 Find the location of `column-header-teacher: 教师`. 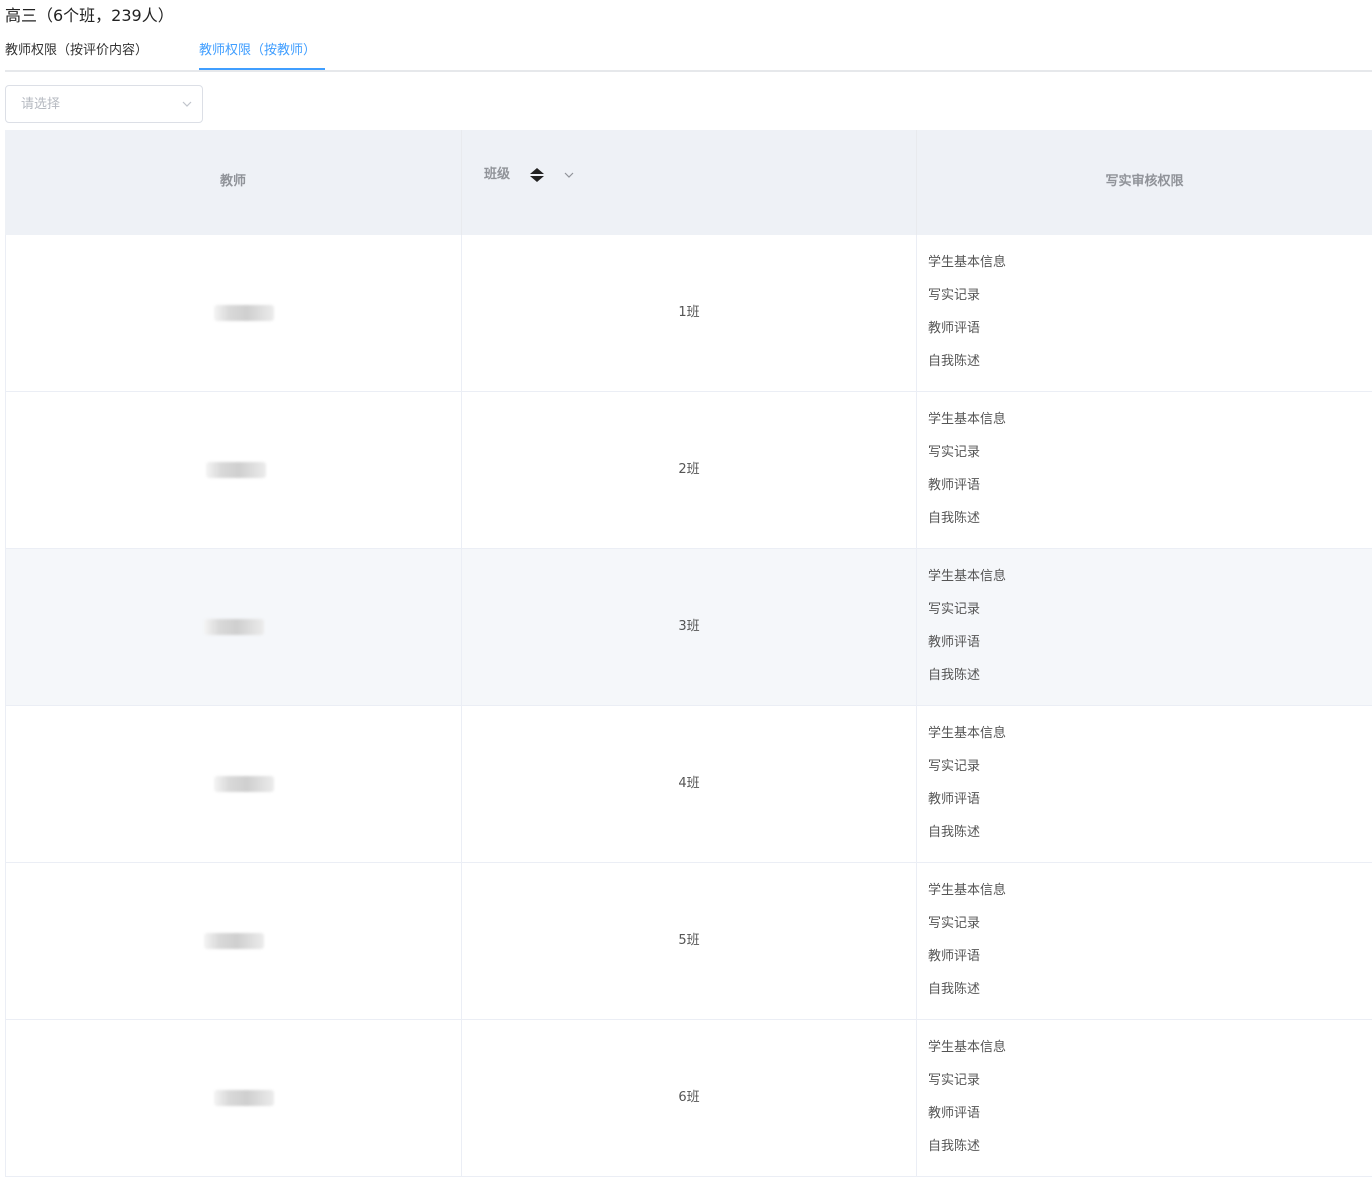

column-header-teacher: 教师 is located at coordinates (233, 182).